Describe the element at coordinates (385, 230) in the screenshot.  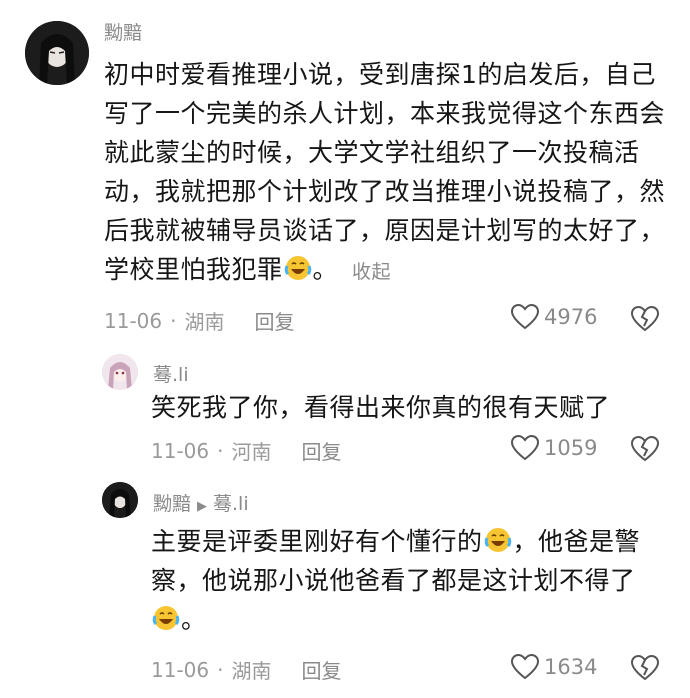
I see `comment-line: 后我就被辅导员谈话了，原因是计划写的太好了，` at that location.